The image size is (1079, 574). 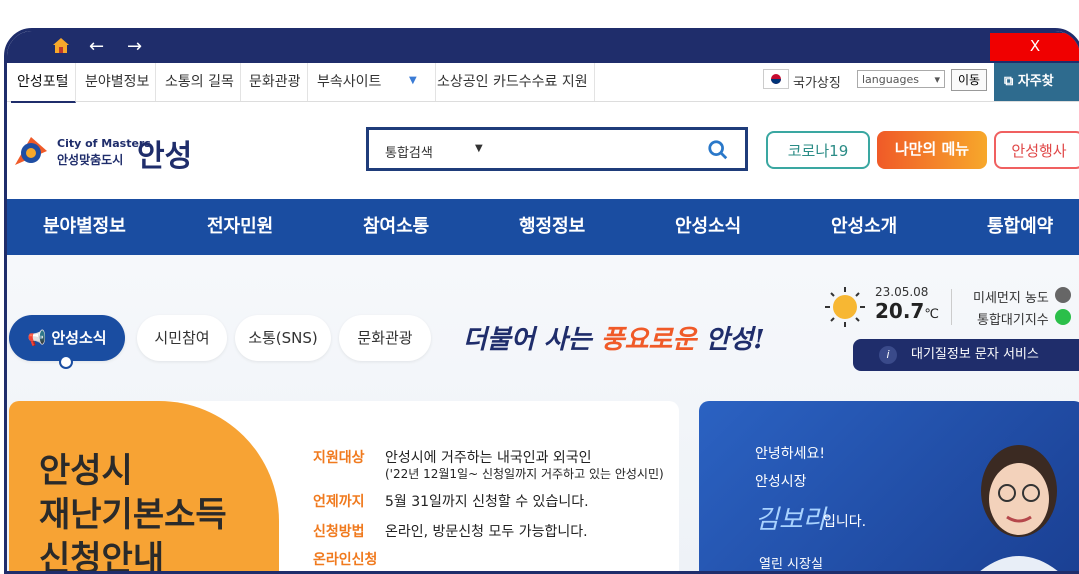 I want to click on event-button: 안성행사, so click(x=1036, y=150).